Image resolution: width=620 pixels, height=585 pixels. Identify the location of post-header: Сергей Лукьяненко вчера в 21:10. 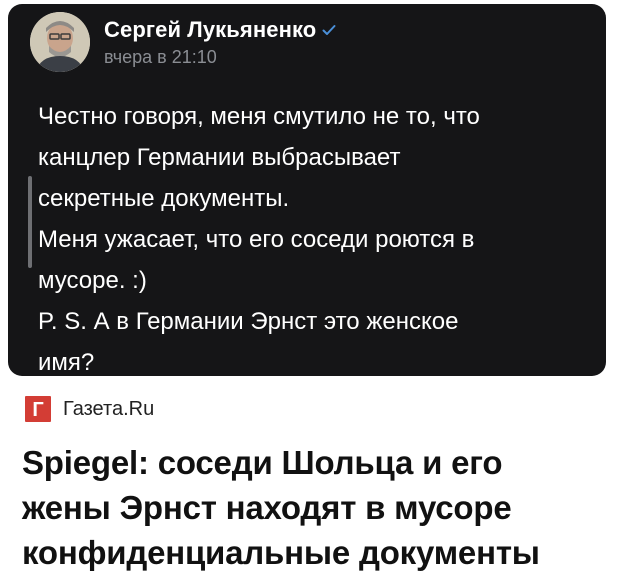
(183, 42).